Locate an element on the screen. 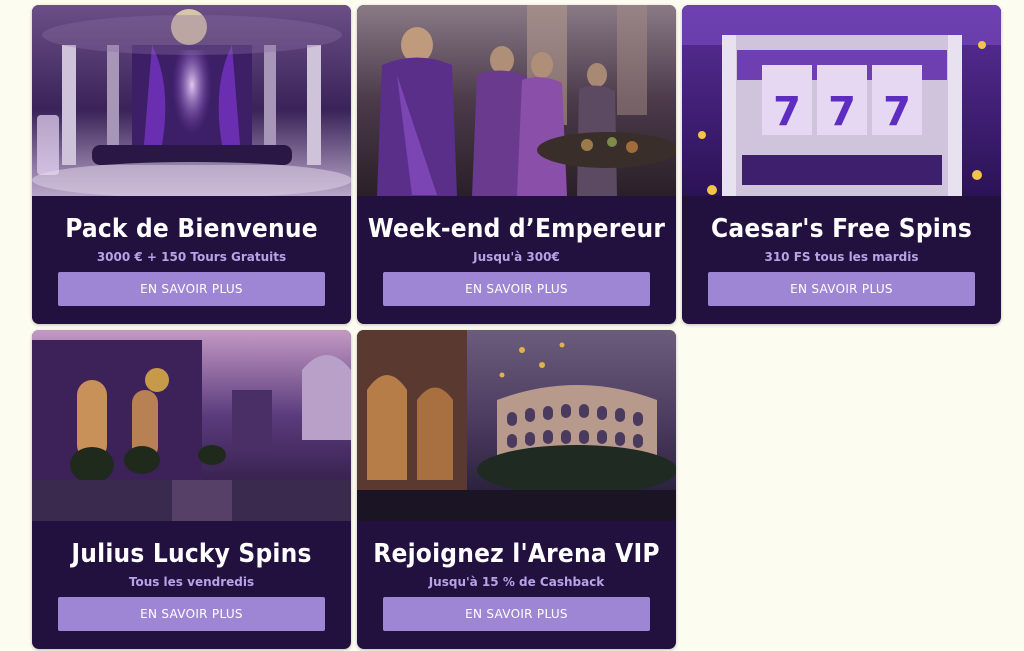  colosseum-night-image is located at coordinates (516, 425).